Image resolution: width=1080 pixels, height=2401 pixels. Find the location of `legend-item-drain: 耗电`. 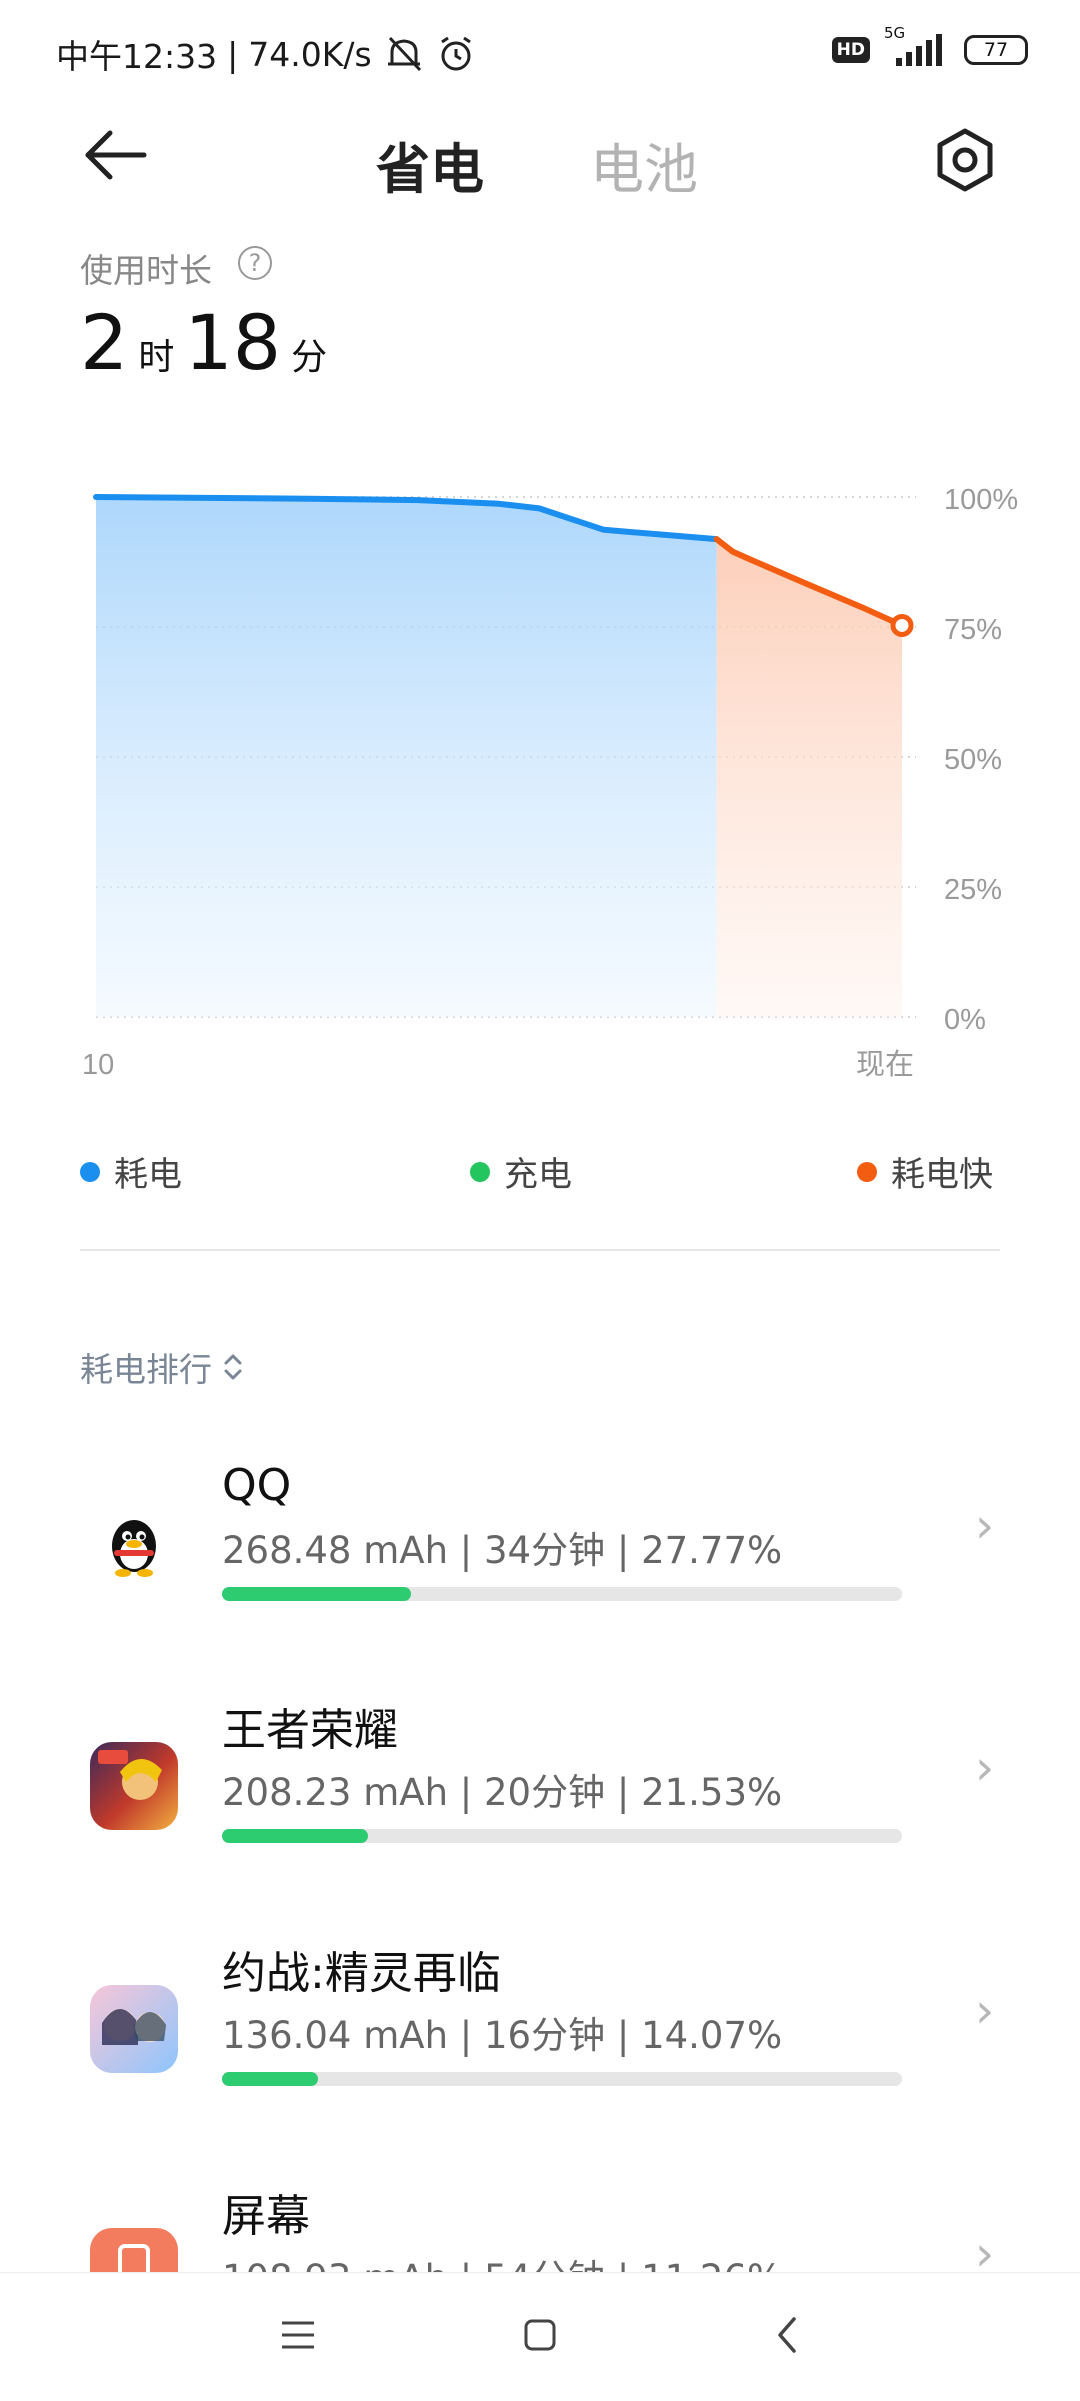

legend-item-drain: 耗电 is located at coordinates (131, 1171).